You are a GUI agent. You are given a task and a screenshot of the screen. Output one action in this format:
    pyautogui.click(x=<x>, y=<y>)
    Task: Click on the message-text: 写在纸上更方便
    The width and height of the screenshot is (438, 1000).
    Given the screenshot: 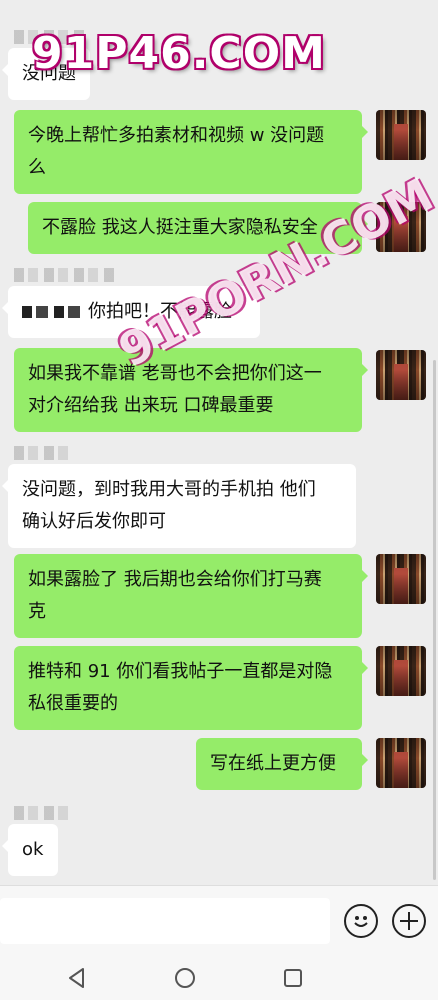 What is the action you would take?
    pyautogui.click(x=273, y=763)
    